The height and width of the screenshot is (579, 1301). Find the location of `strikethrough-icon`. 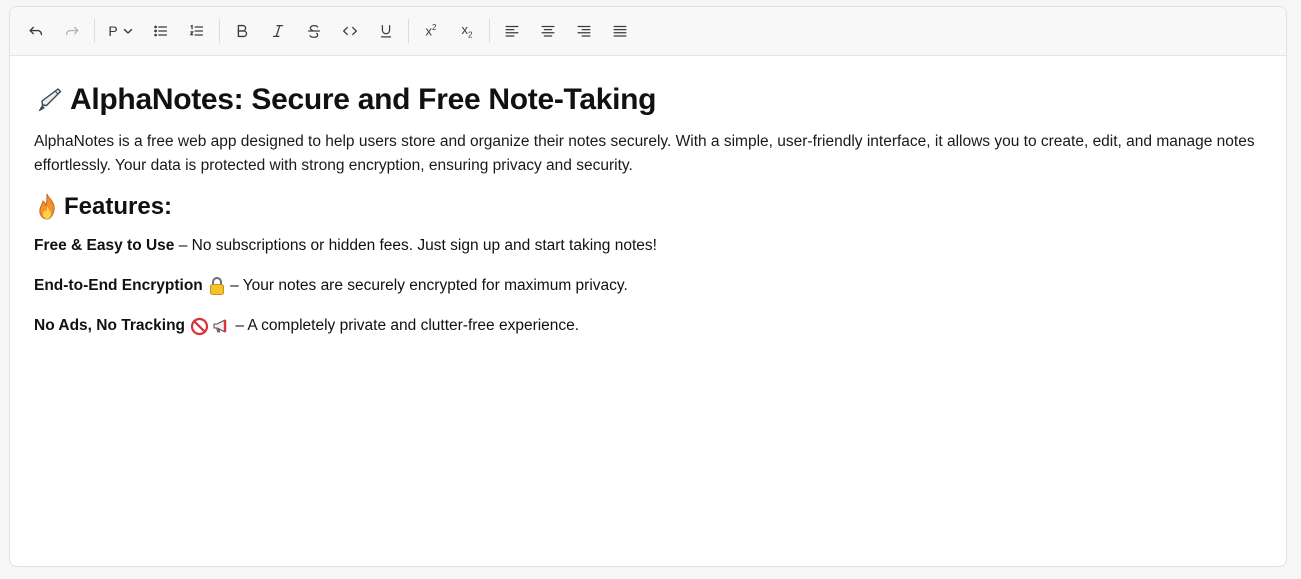

strikethrough-icon is located at coordinates (314, 31).